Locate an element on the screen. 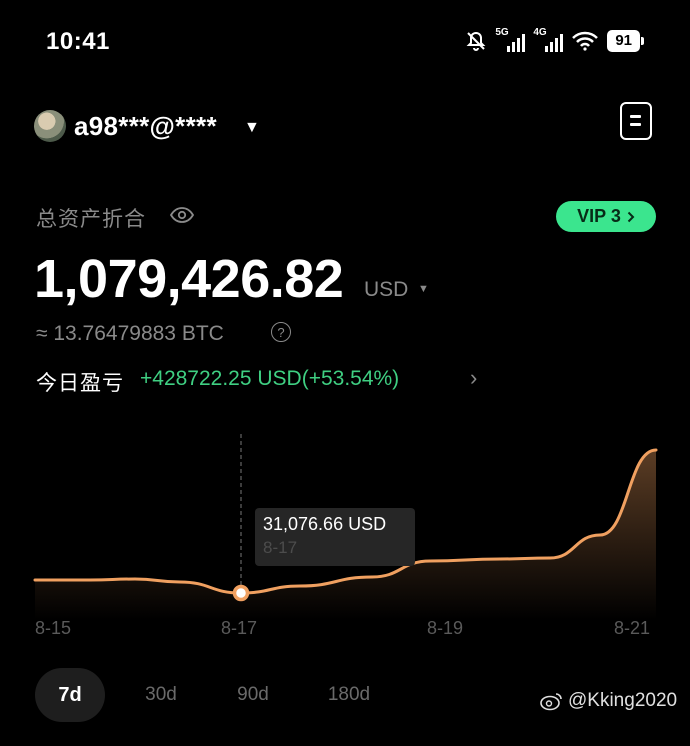 The height and width of the screenshot is (746, 690). daily-pnl-label: 今日盈亏 is located at coordinates (80, 382).